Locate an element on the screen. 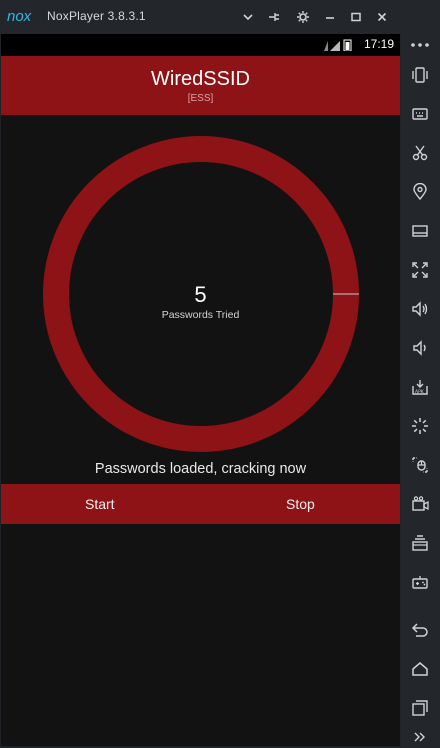 Image resolution: width=440 pixels, height=748 pixels. location-icon is located at coordinates (420, 192).